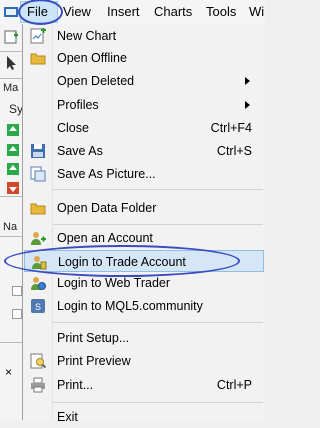  I want to click on menu-item-print: Print... Ctrl+P, so click(144, 385).